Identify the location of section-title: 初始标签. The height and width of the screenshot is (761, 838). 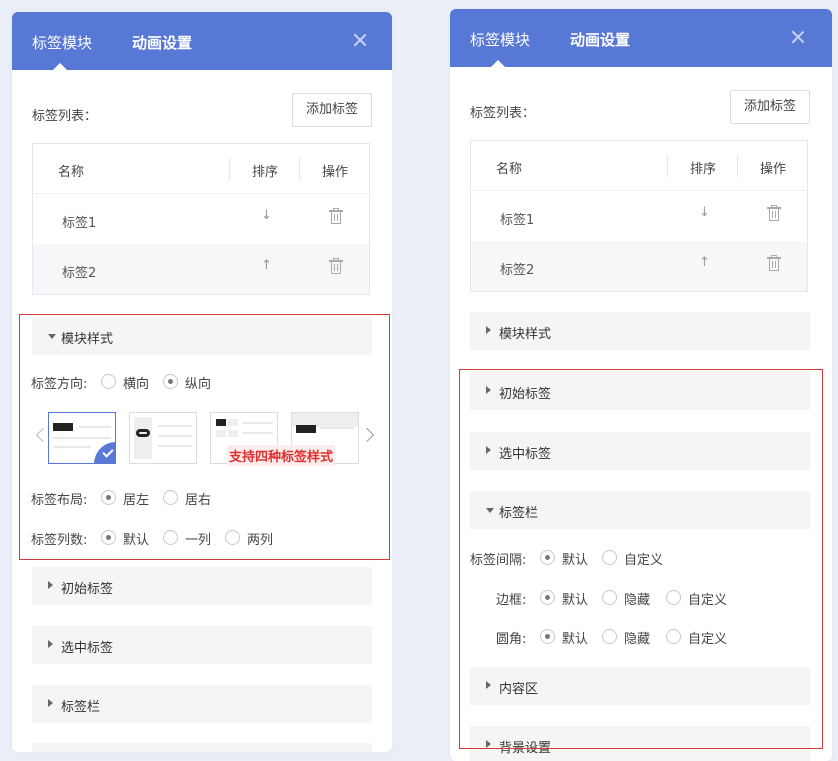
(87, 589).